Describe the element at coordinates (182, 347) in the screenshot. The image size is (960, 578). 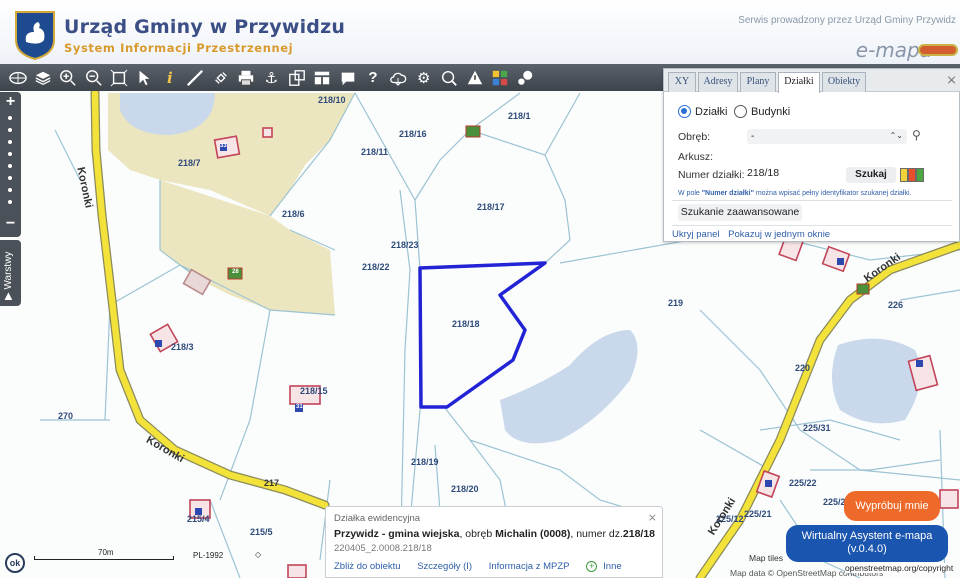
I see `parcel-label: 218/3` at that location.